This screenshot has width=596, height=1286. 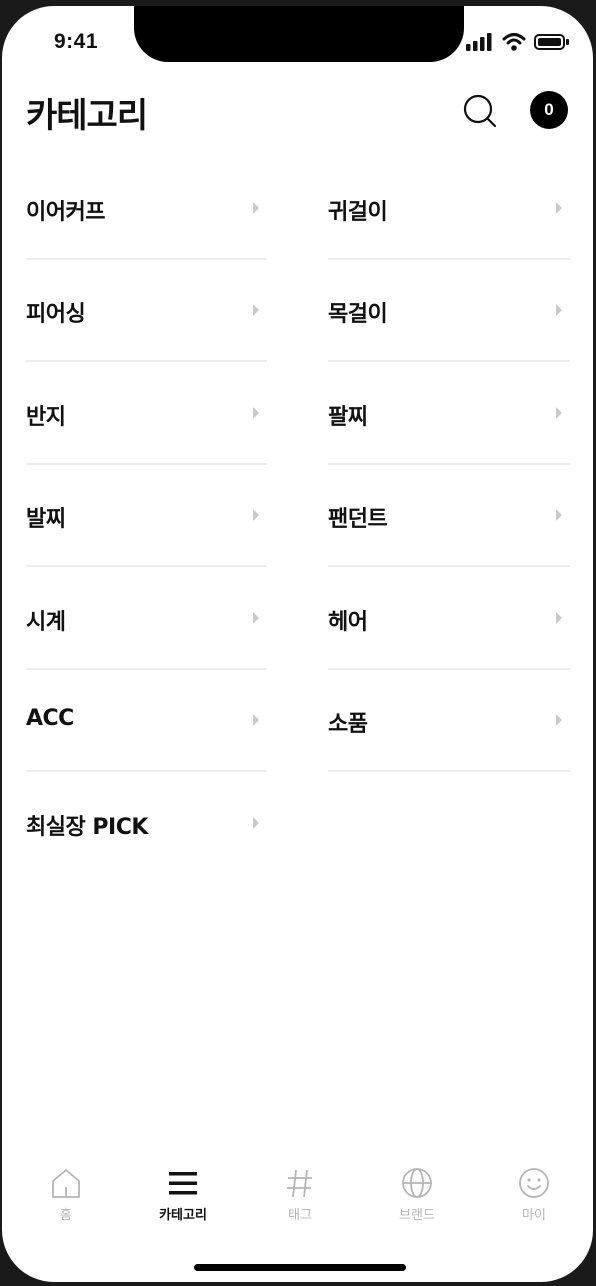 I want to click on category-label: 최실장 PICK, so click(x=87, y=827).